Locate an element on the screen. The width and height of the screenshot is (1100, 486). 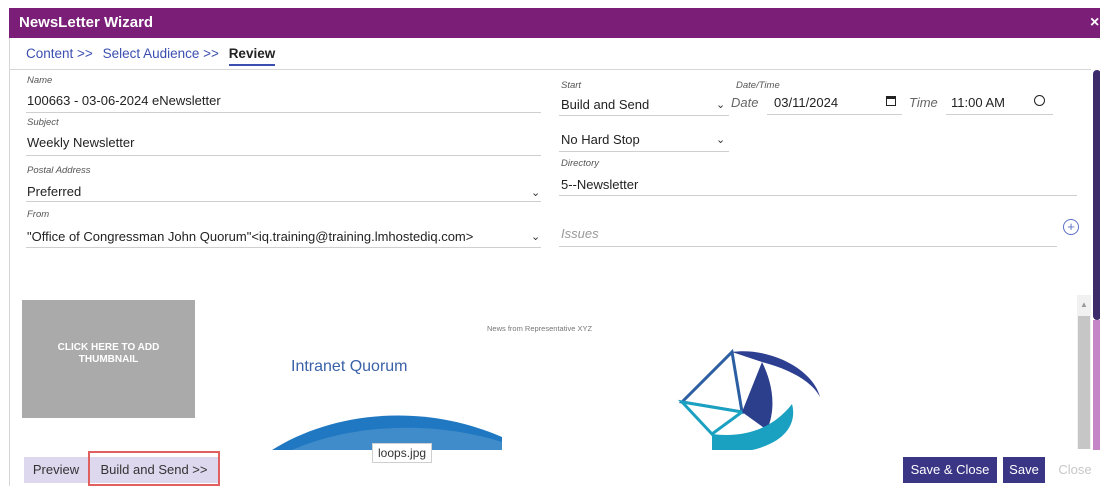
save-button: Save is located at coordinates (1024, 470).